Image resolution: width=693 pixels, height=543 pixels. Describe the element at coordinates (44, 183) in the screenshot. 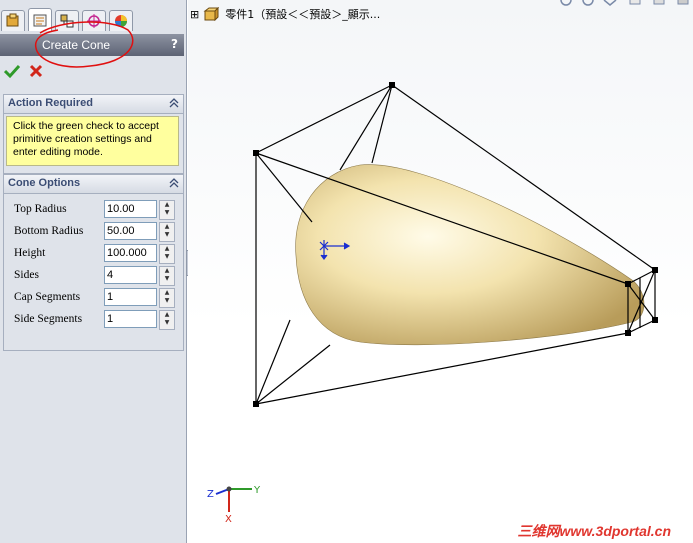

I see `group-title: Cone Options` at that location.